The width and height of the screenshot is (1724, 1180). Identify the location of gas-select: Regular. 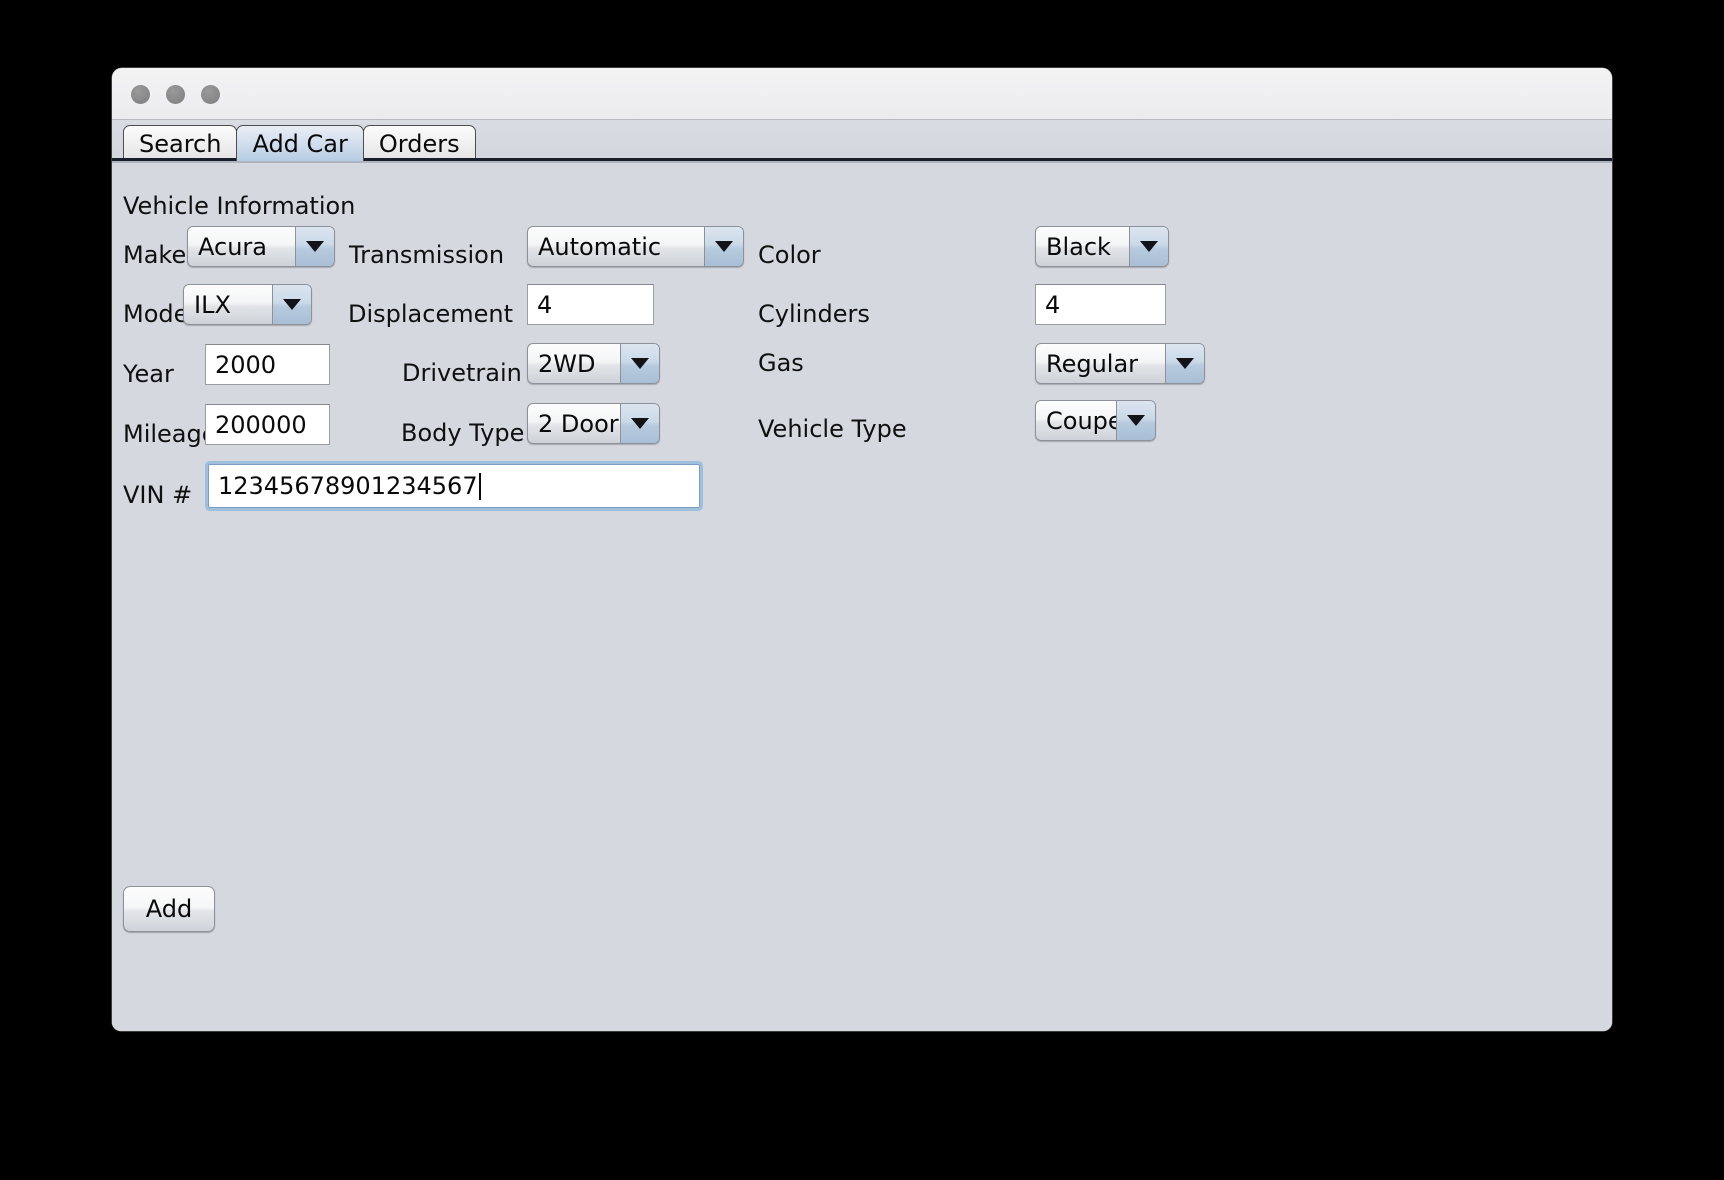
(1120, 363).